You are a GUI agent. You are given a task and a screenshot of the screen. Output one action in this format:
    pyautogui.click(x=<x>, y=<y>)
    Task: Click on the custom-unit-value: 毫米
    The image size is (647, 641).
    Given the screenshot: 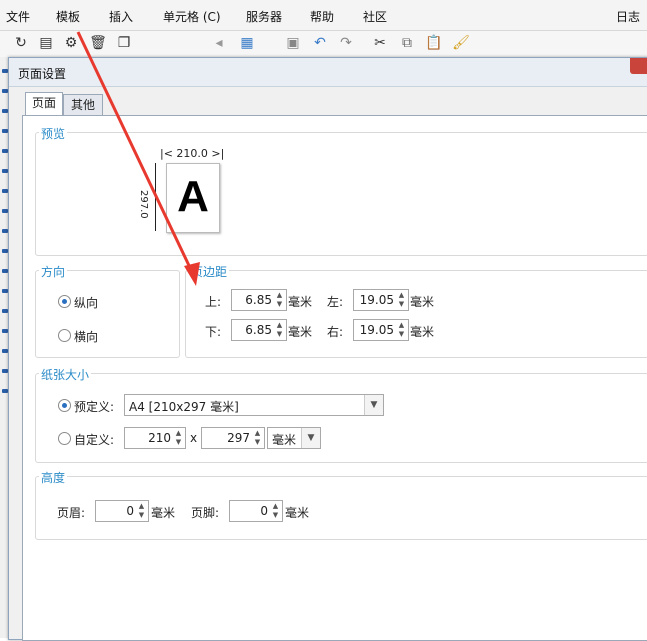 What is the action you would take?
    pyautogui.click(x=284, y=440)
    